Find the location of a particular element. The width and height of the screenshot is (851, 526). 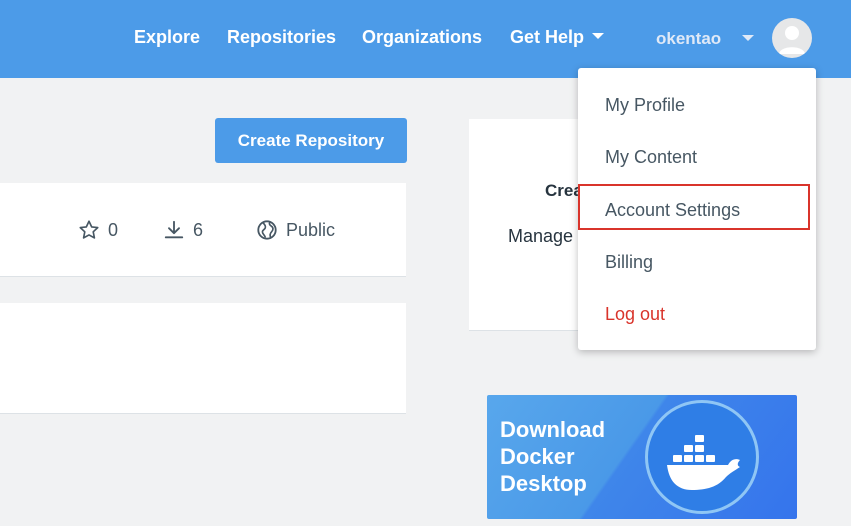

menu-item-my-profile: My Profile is located at coordinates (645, 105).